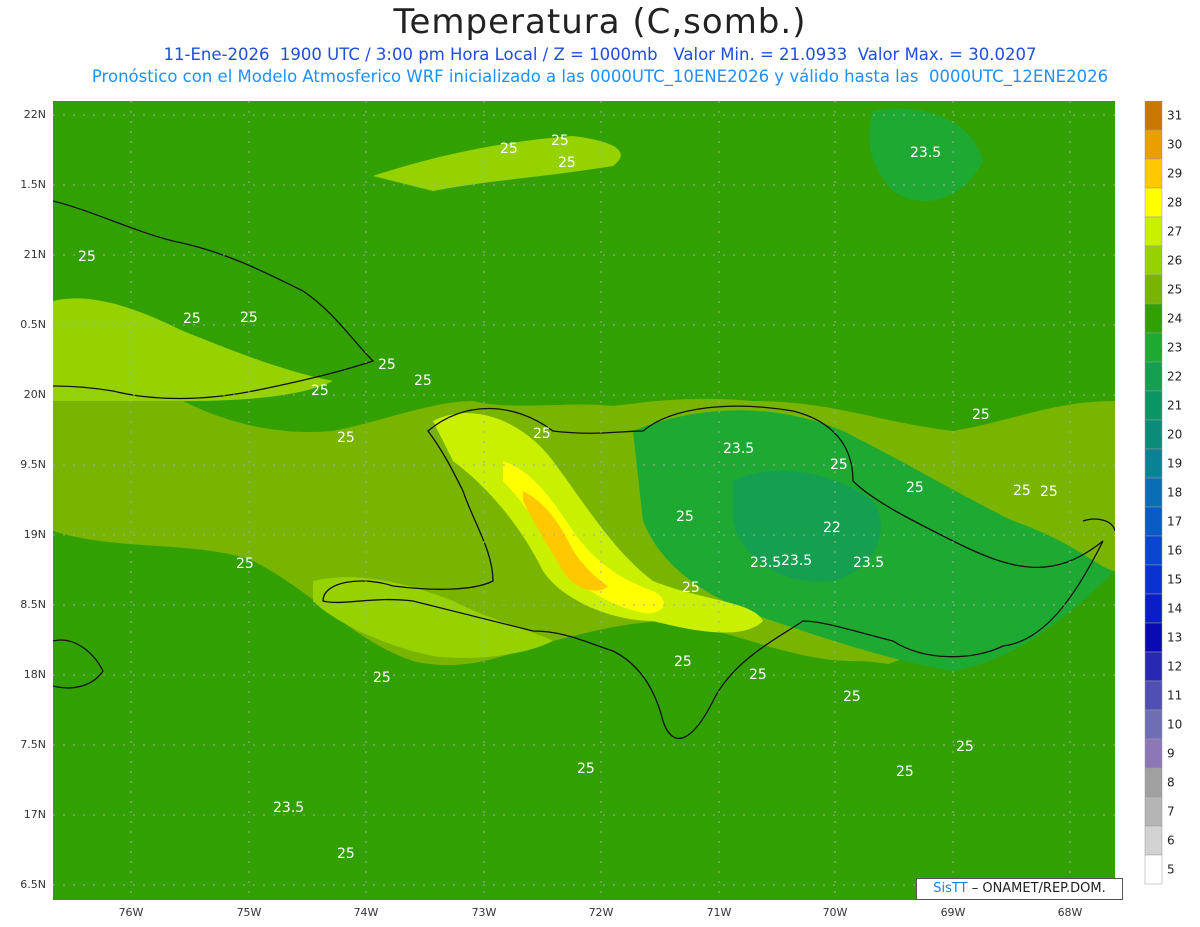 The height and width of the screenshot is (927, 1200). What do you see at coordinates (1171, 754) in the screenshot?
I see `colorbar-label: 9` at bounding box center [1171, 754].